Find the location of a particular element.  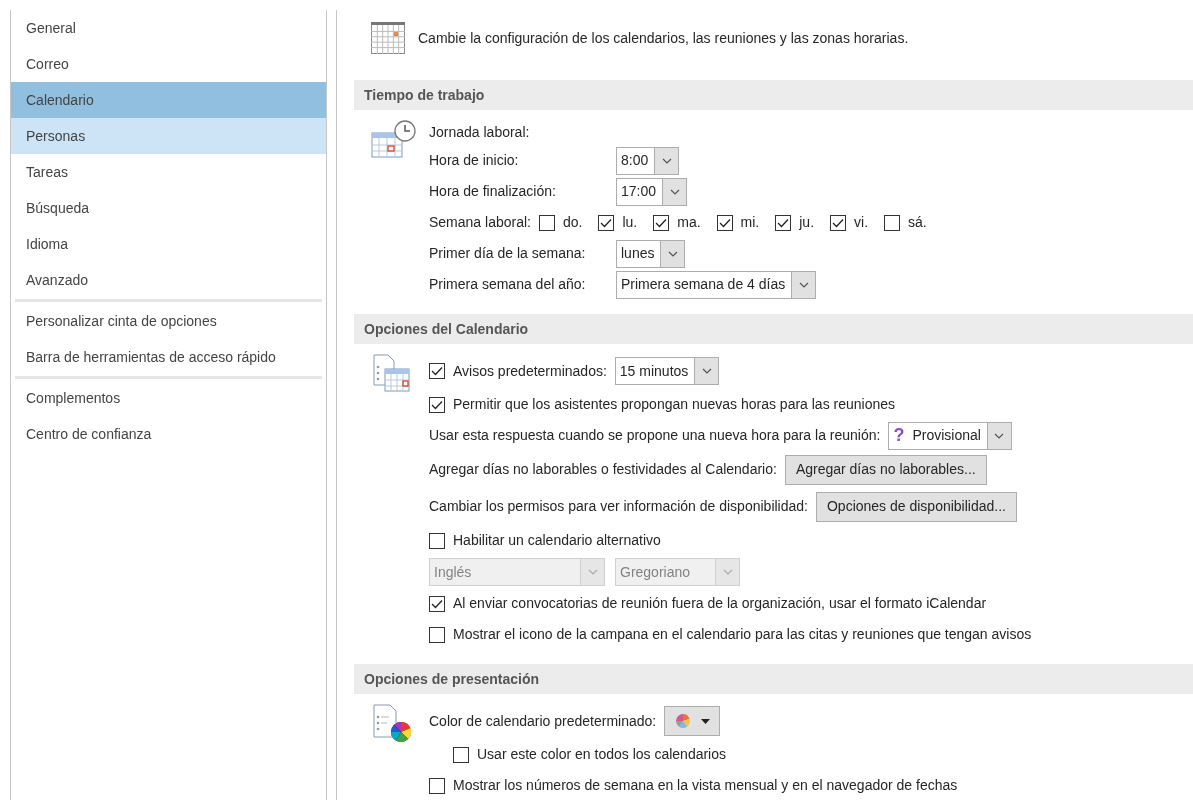

field-label: Hora de finalización: is located at coordinates (493, 191).